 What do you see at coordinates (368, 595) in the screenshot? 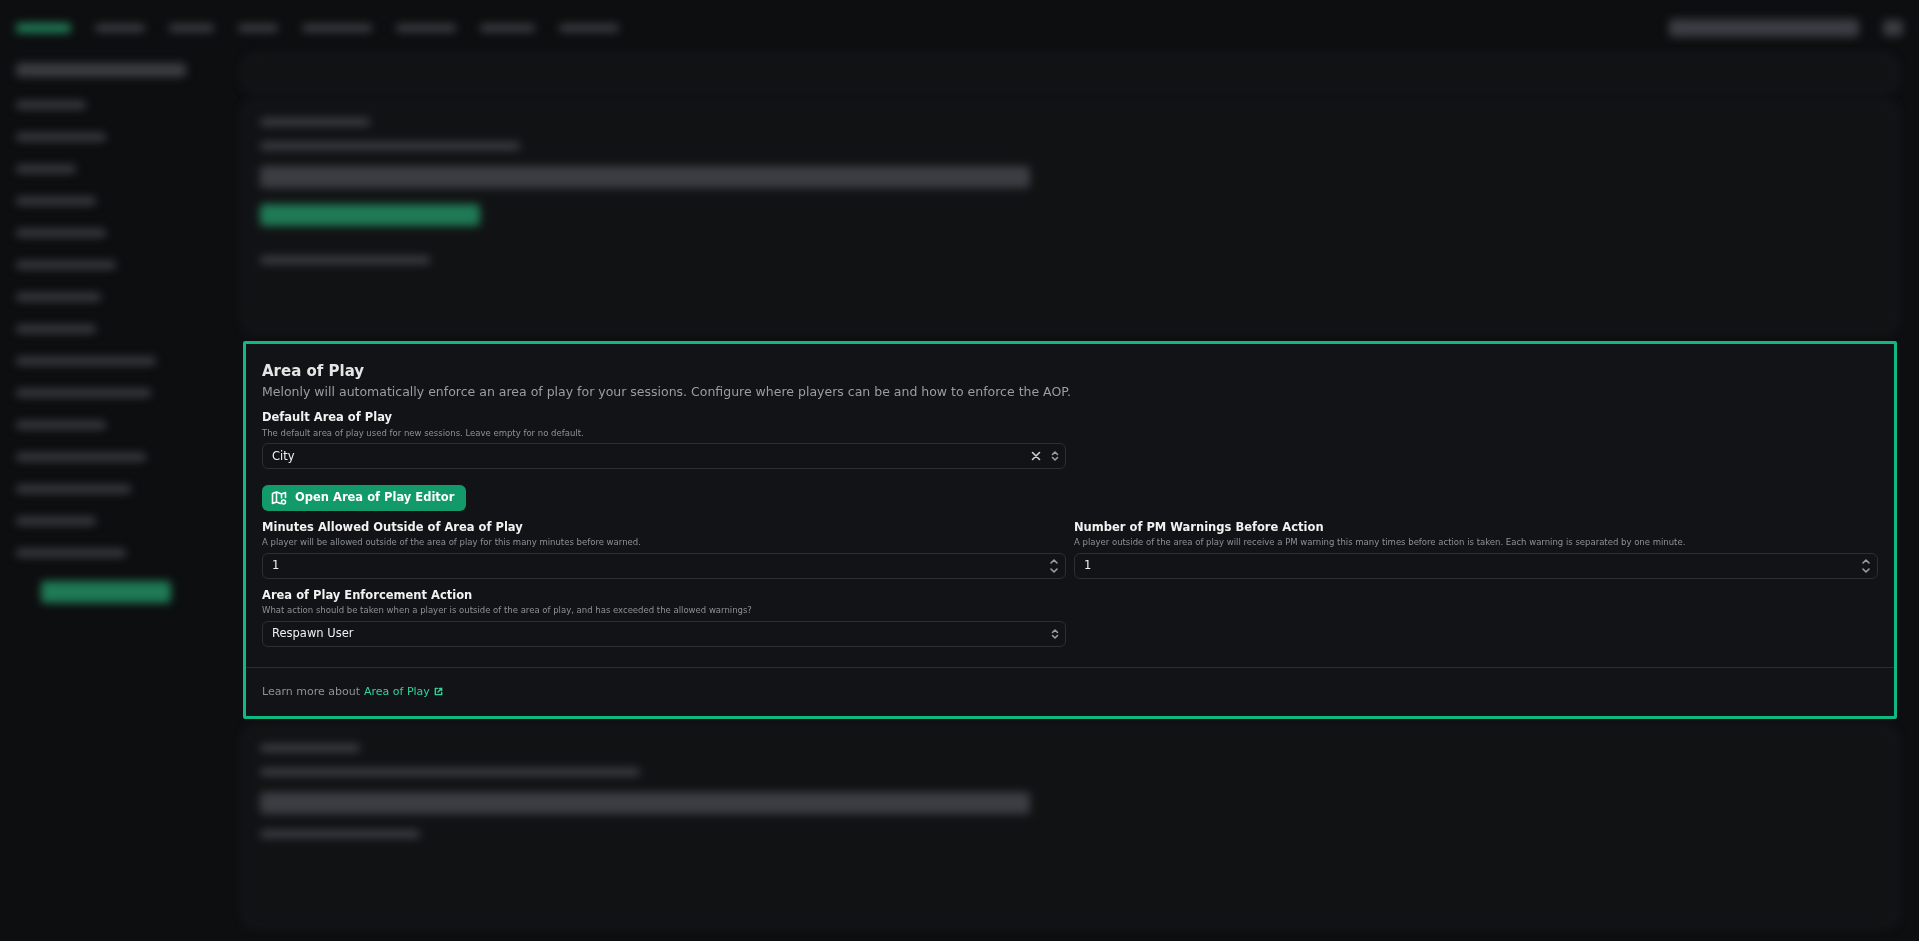
I see `field-label: Area of Play Enforcement Action` at bounding box center [368, 595].